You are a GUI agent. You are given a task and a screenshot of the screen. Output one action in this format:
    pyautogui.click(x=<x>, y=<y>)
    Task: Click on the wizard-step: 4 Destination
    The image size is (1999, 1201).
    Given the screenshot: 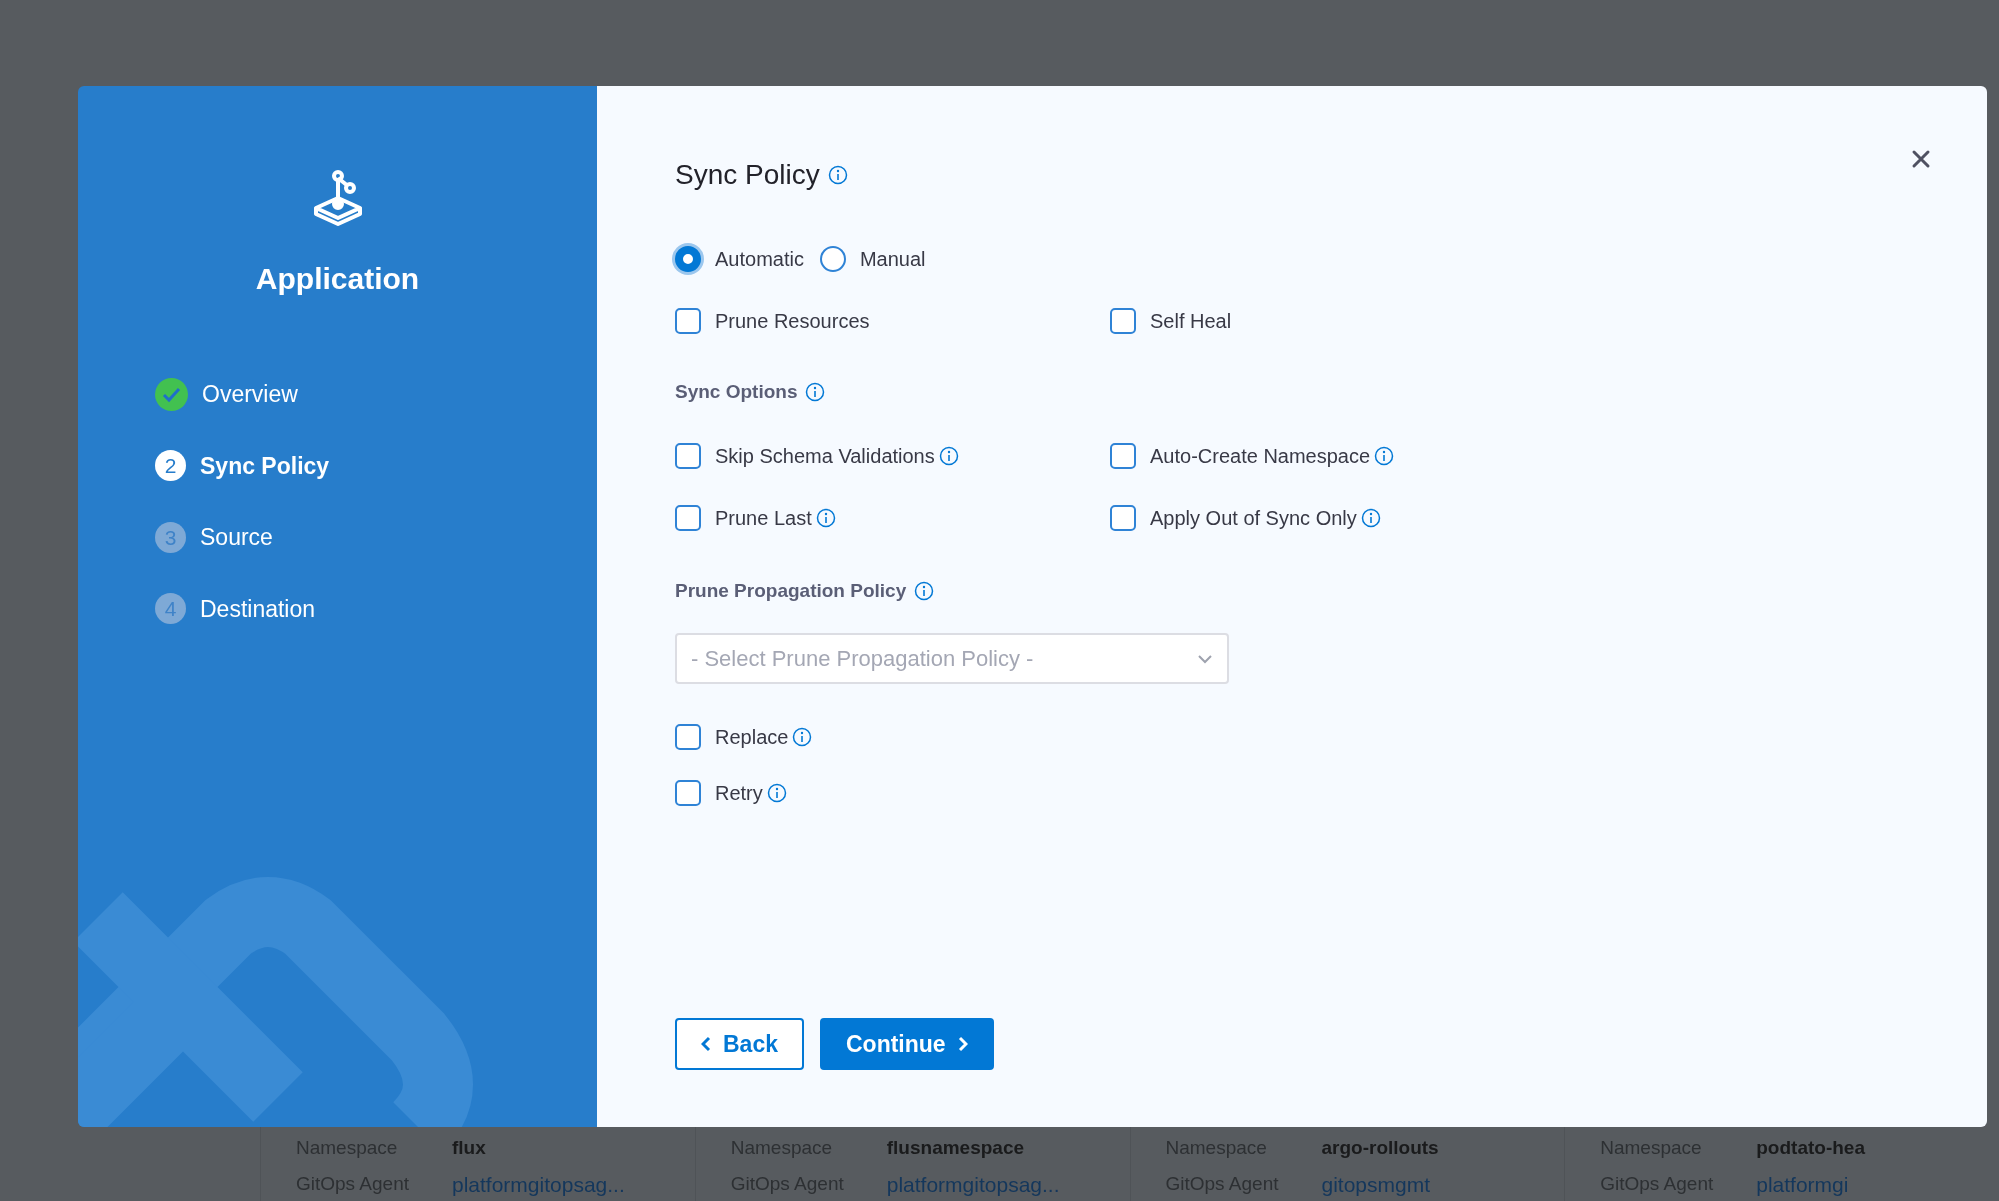 What is the action you would take?
    pyautogui.click(x=376, y=608)
    